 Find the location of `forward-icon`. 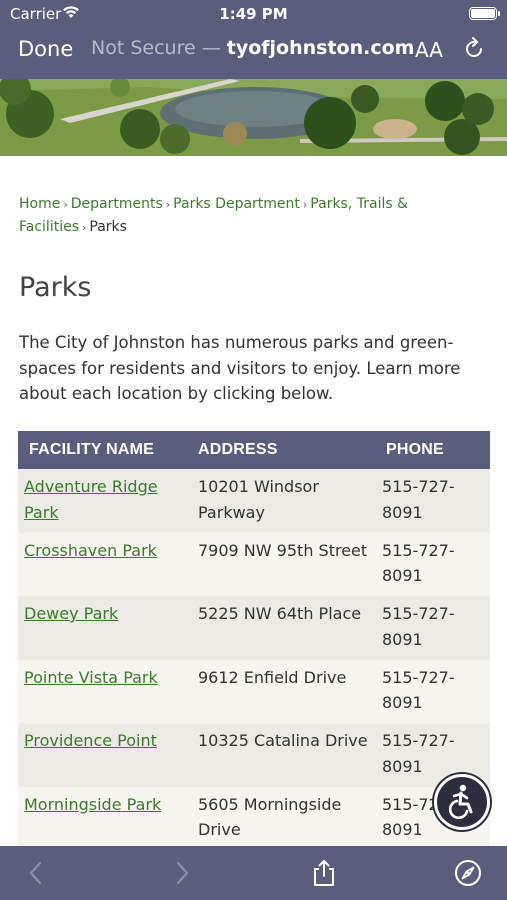

forward-icon is located at coordinates (182, 873).